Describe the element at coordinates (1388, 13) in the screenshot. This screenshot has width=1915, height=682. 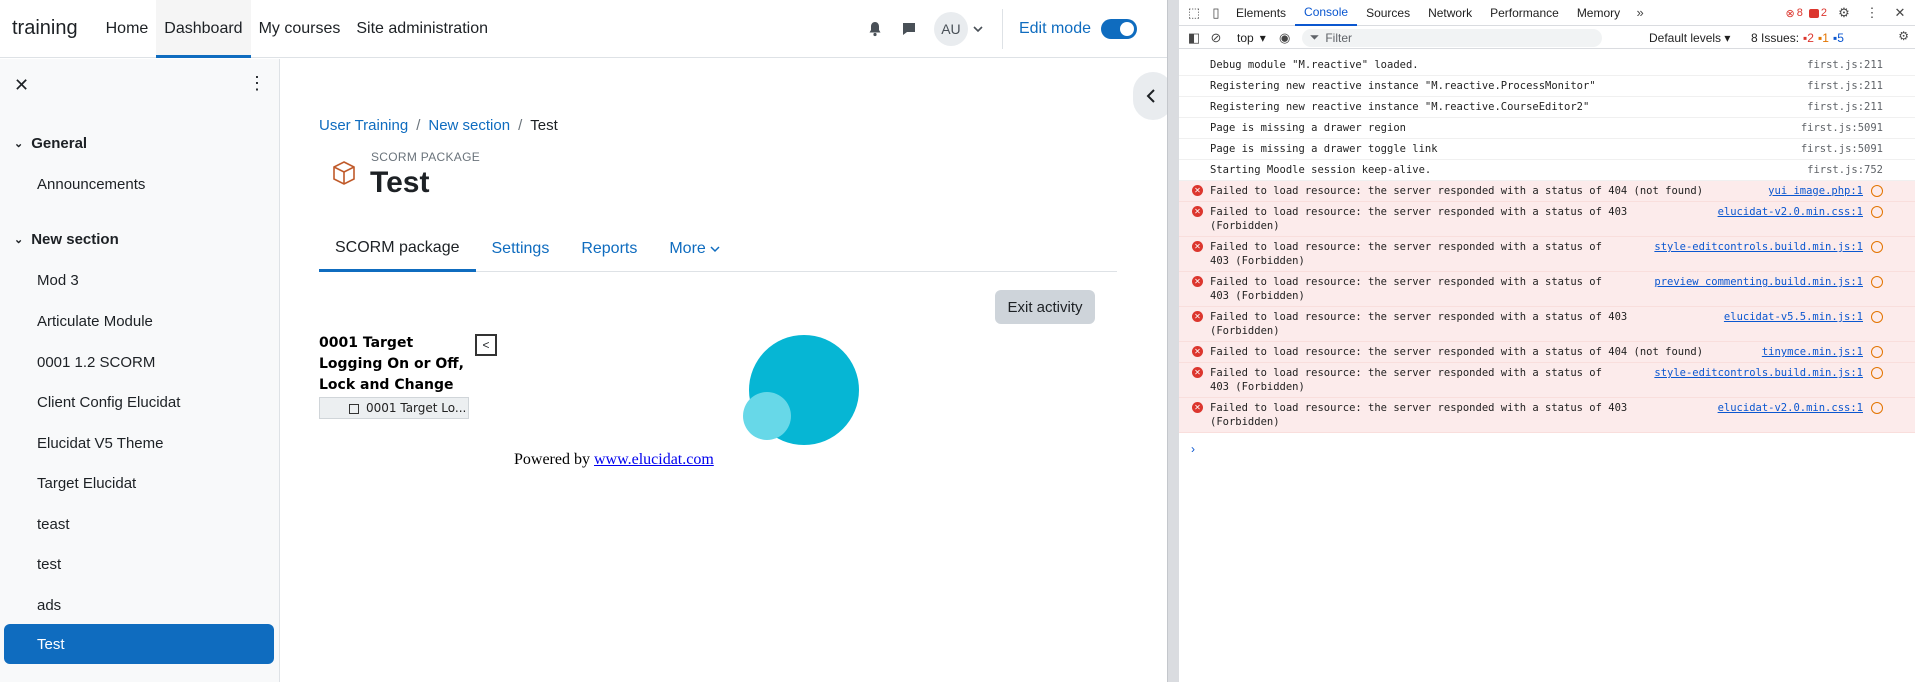
I see `tab-sources: Sources` at that location.